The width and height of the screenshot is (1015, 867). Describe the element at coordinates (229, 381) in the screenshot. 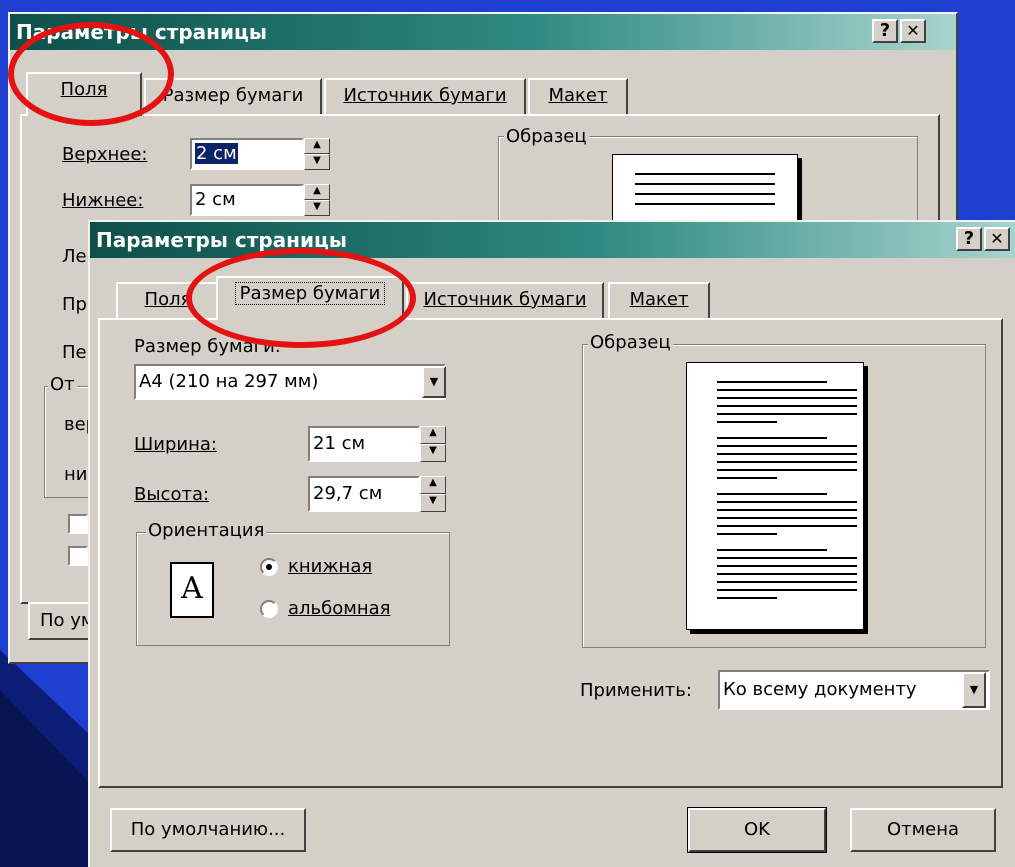

I see `paper-size-value: A4 (210 на 297 мм)` at that location.